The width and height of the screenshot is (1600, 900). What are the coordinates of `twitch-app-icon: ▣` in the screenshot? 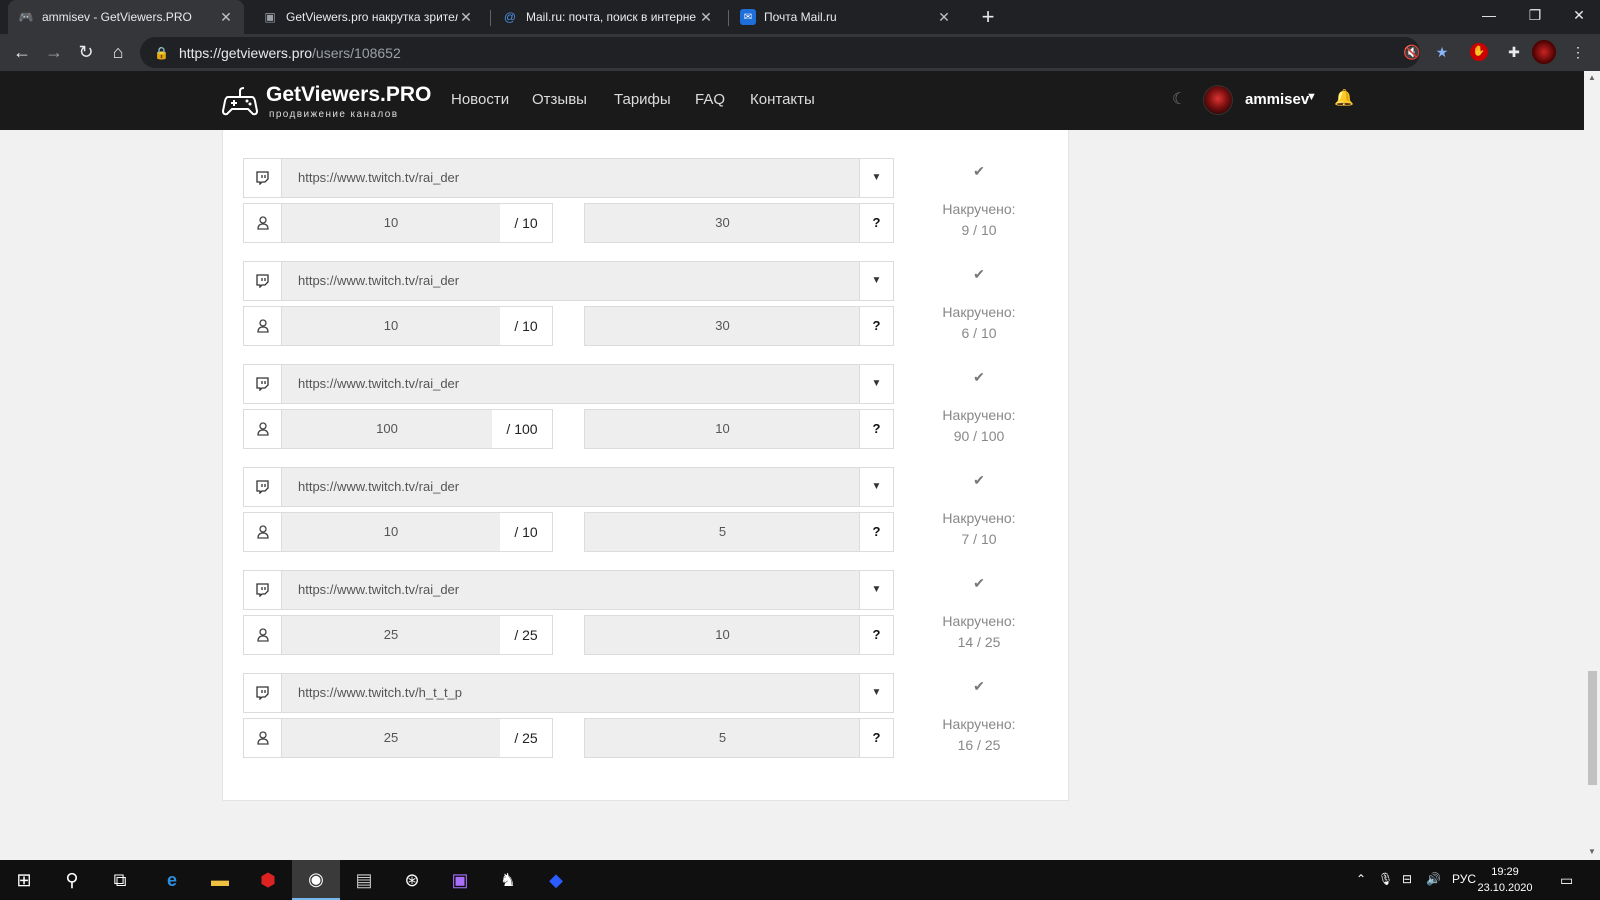 It's located at (460, 880).